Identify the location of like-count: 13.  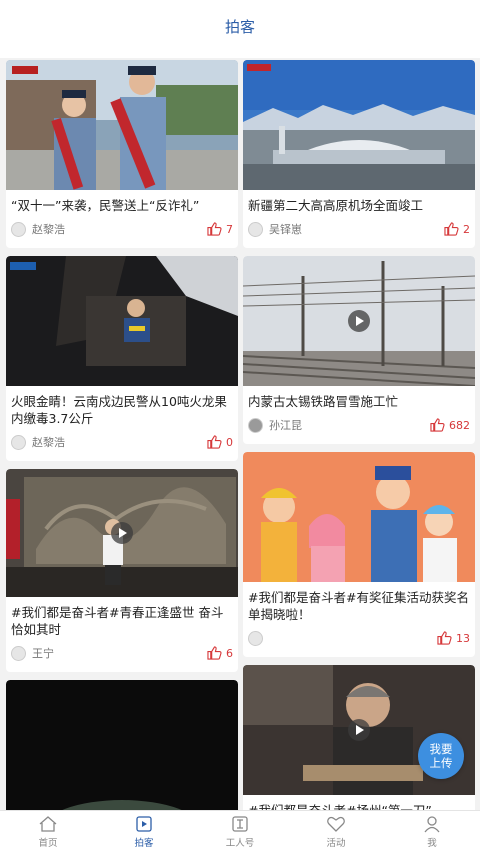
(463, 638).